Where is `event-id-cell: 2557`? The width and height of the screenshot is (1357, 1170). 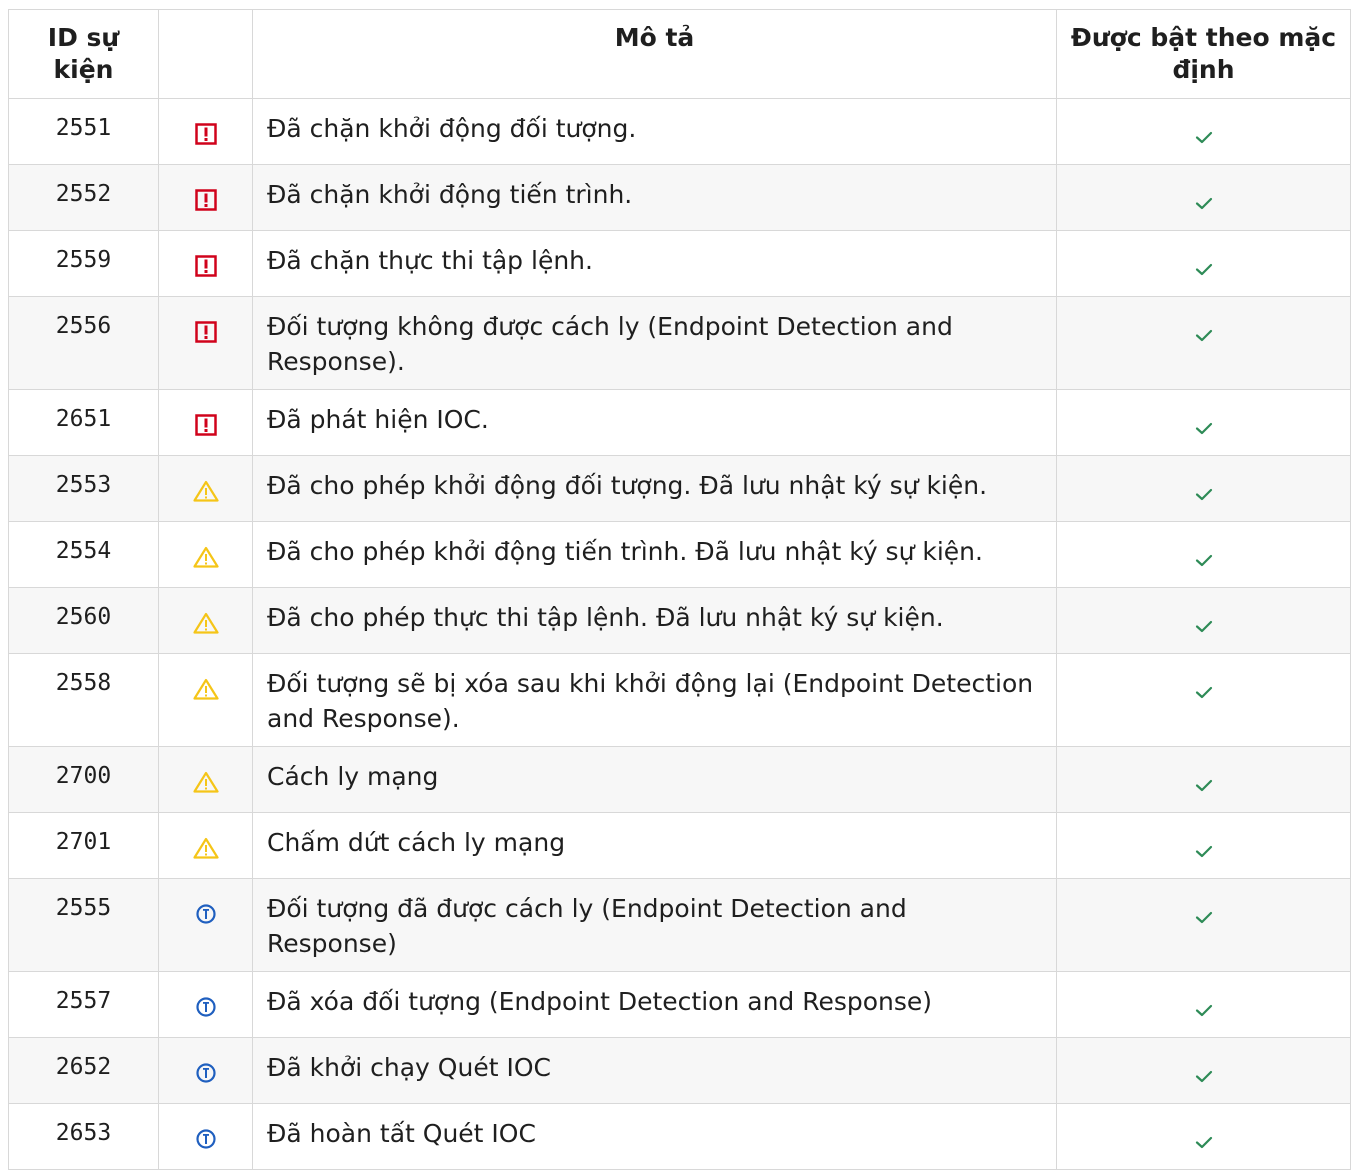
event-id-cell: 2557 is located at coordinates (83, 1004).